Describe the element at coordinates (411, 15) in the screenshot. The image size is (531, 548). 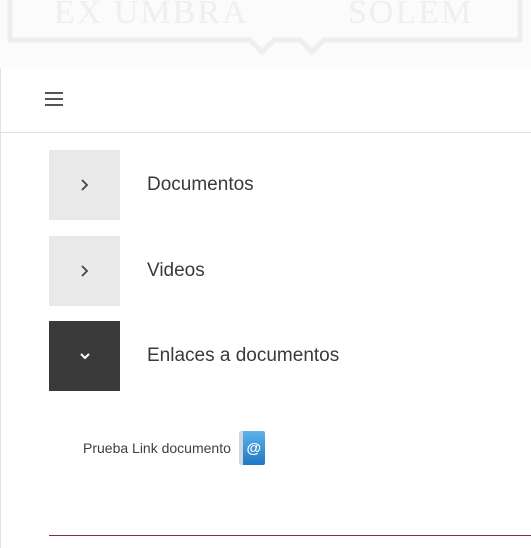
I see `seal-text-right: SOLEM` at that location.